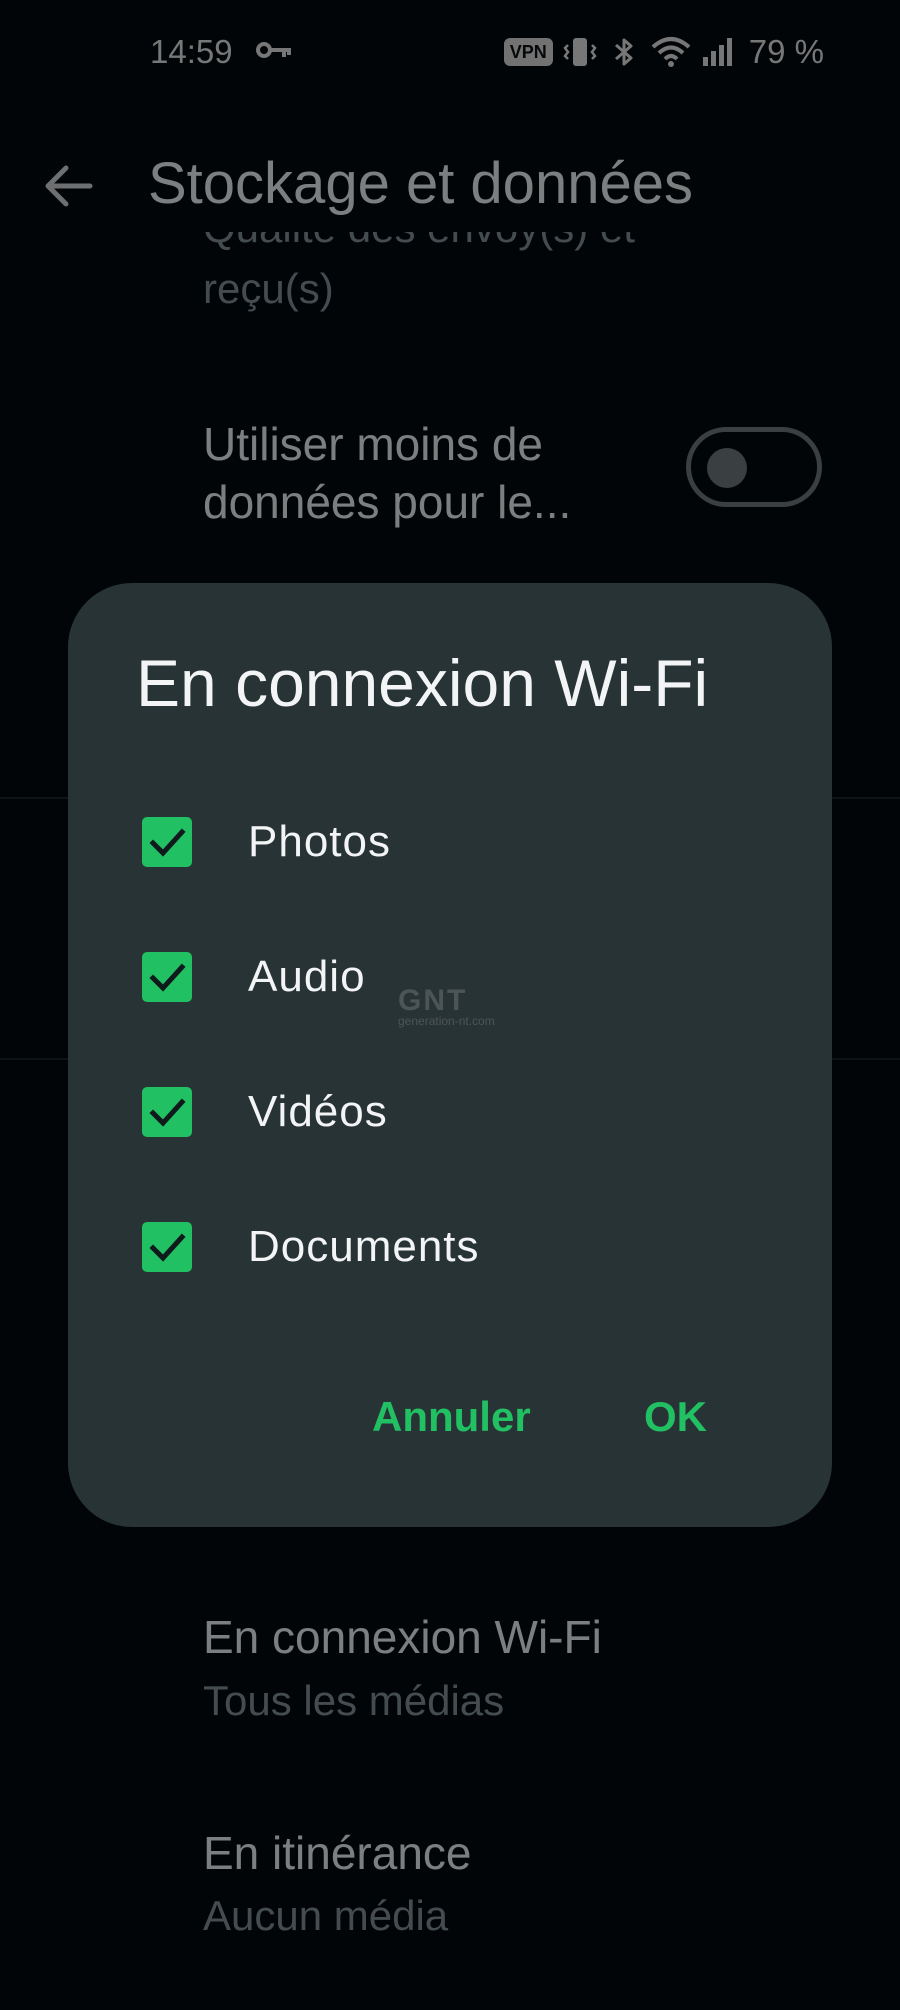  What do you see at coordinates (422, 683) in the screenshot?
I see `dialog-title: En connexion Wi-Fi` at bounding box center [422, 683].